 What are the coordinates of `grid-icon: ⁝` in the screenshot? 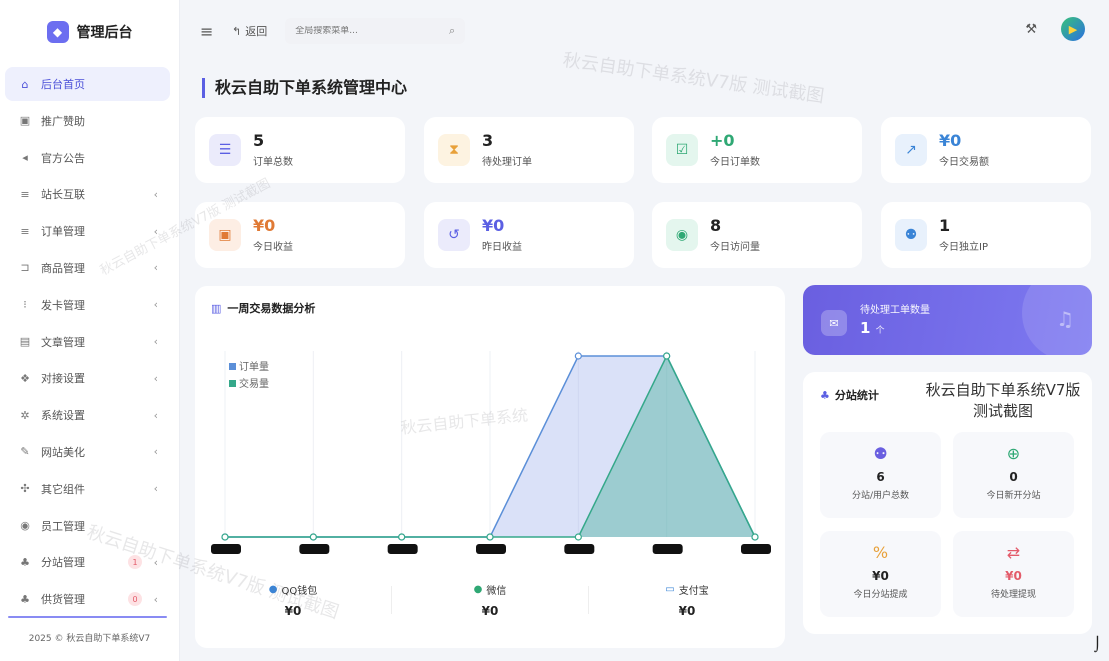 It's located at (25, 305).